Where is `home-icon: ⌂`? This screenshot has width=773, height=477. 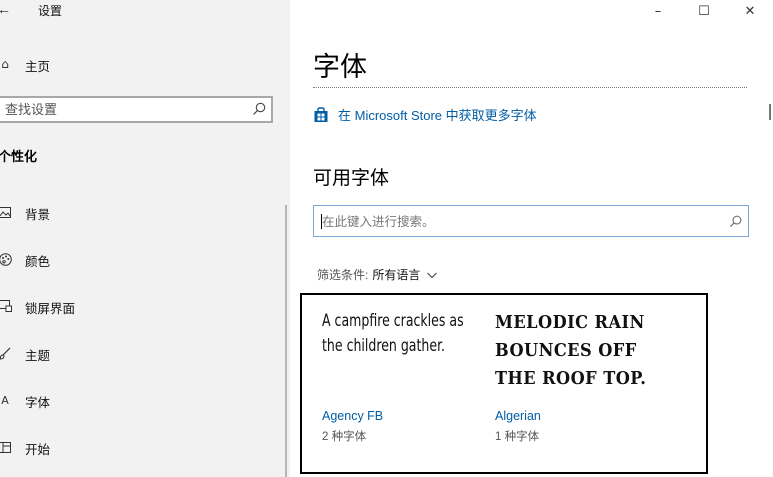 home-icon: ⌂ is located at coordinates (5, 64).